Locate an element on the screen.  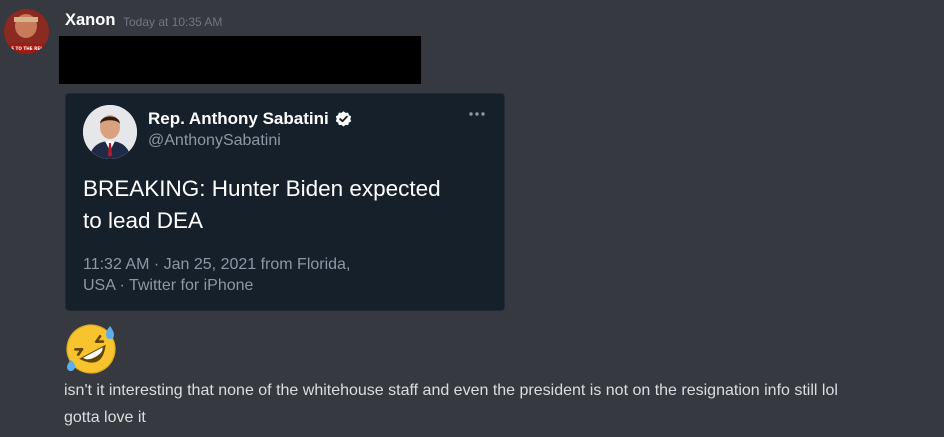
tweet-author-avatar is located at coordinates (110, 132).